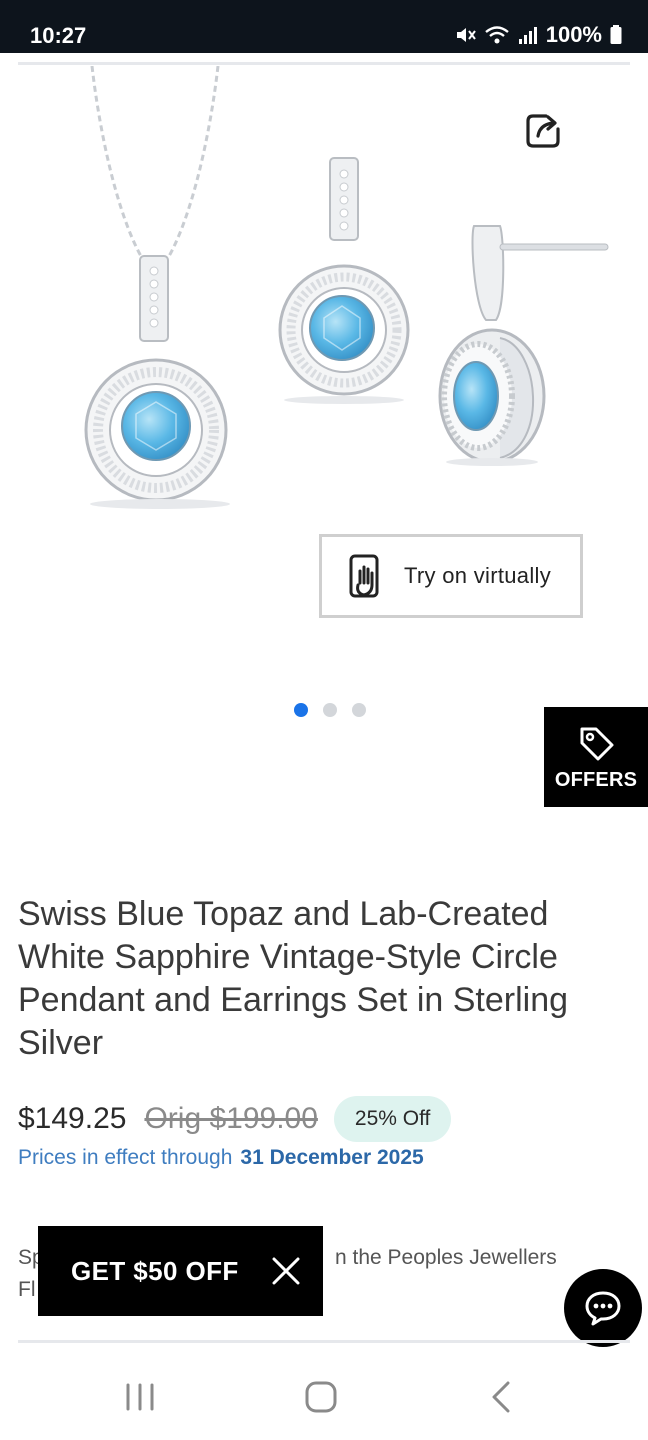 This screenshot has height=1440, width=648. I want to click on price-row: $149.25 Orig $199.00 25% Off, so click(235, 1119).